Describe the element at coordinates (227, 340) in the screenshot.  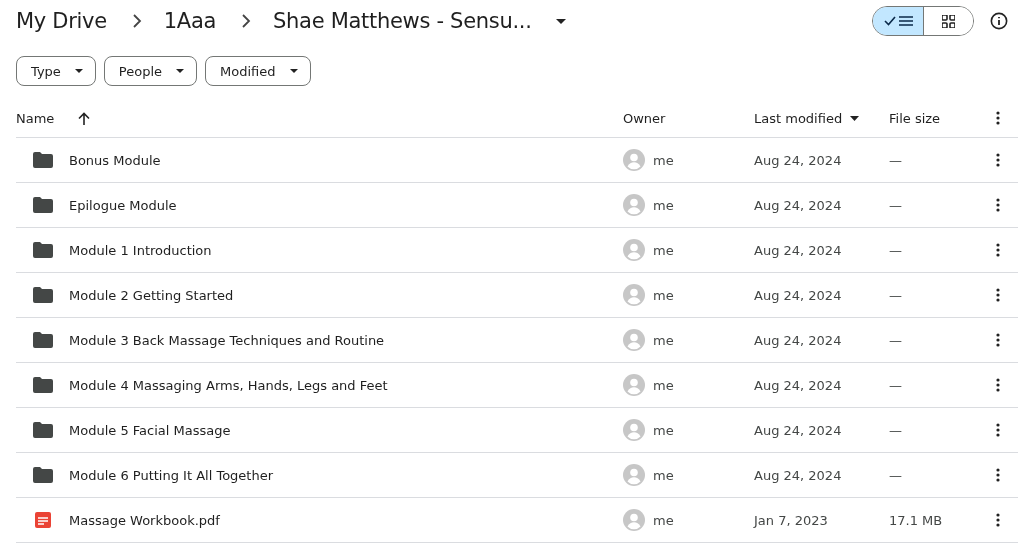
I see `file-name: Module 3 Back Massage Techniques and Routine` at that location.